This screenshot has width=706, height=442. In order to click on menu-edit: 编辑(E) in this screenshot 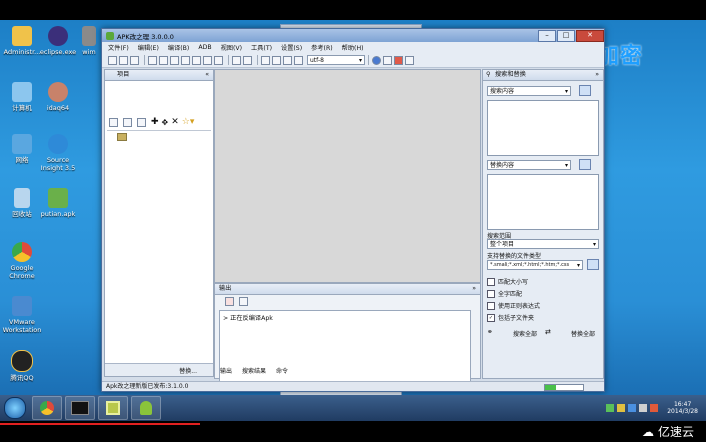, I will do `click(148, 47)`.